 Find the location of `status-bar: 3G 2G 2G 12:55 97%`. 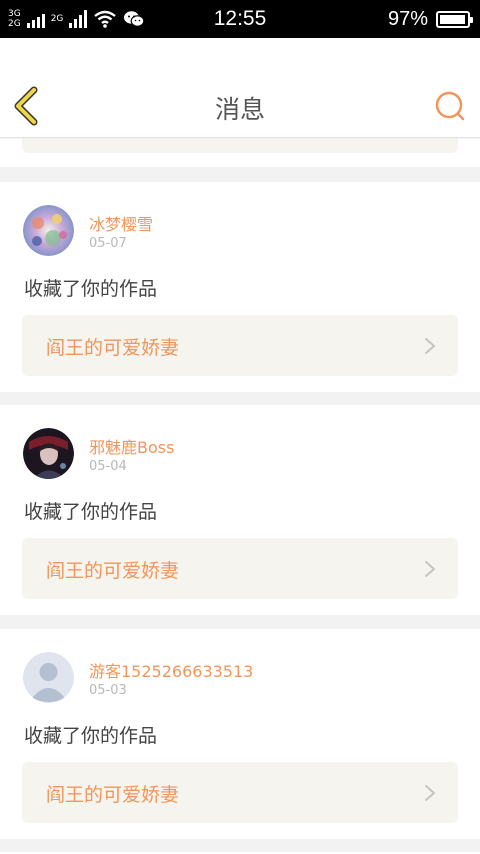

status-bar: 3G 2G 2G 12:55 97% is located at coordinates (240, 19).